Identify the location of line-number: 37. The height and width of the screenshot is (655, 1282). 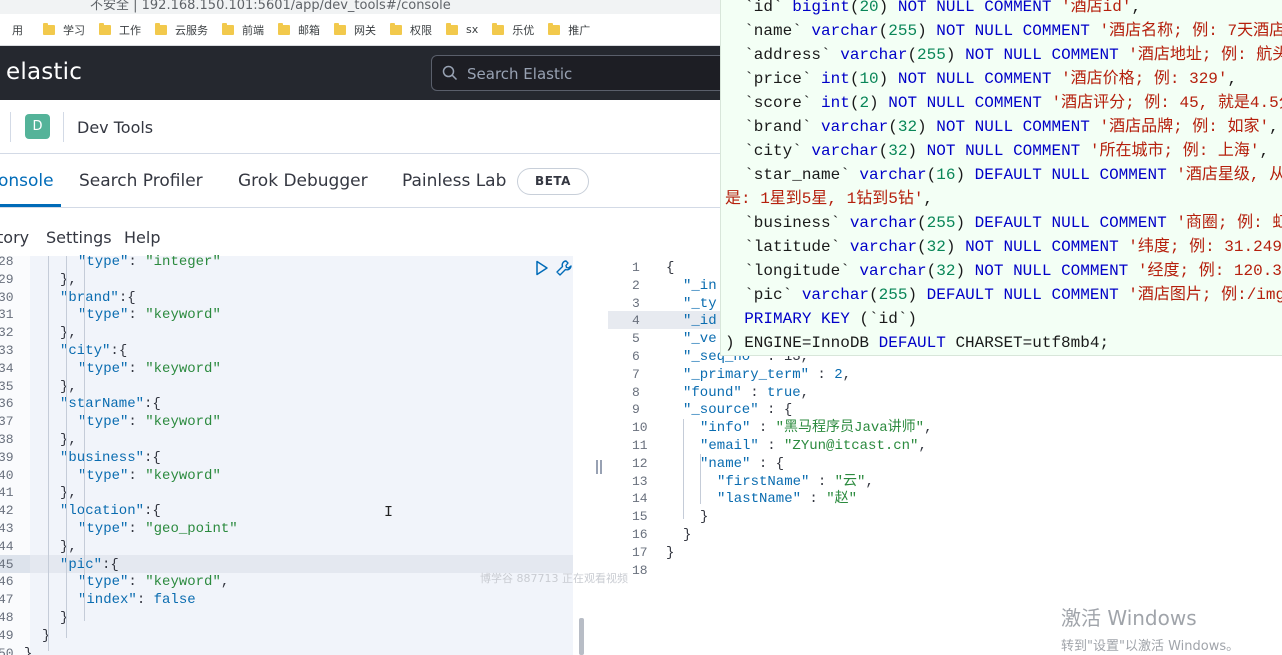
(7, 422).